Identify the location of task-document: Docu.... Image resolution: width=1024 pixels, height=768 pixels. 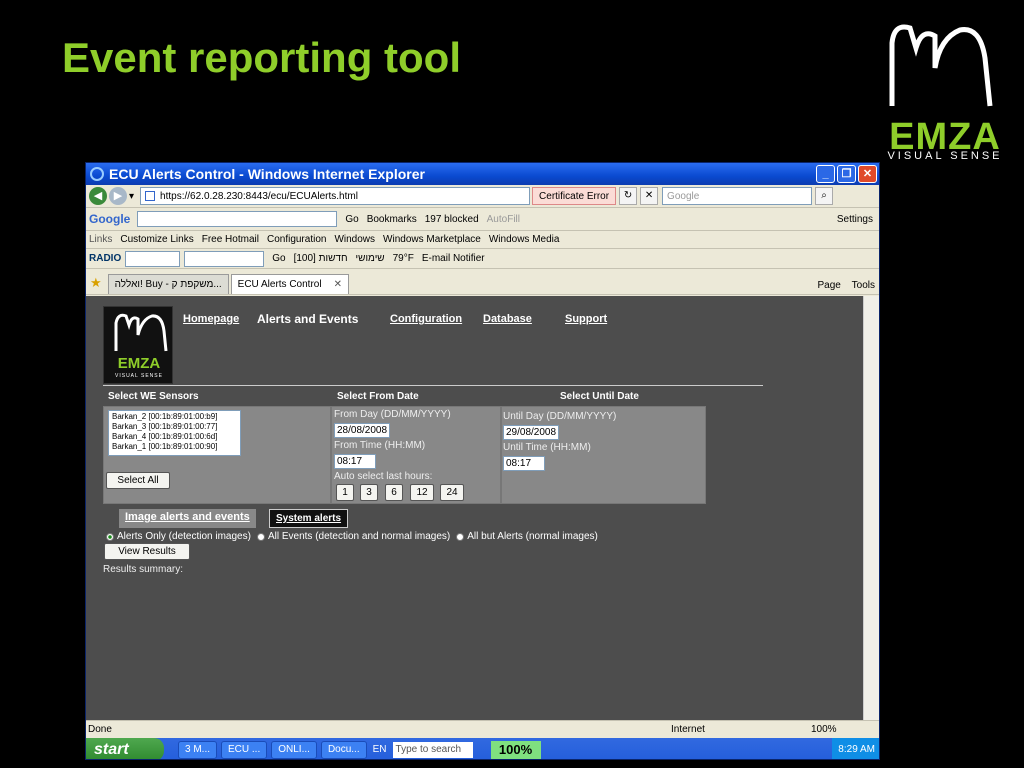
(343, 749).